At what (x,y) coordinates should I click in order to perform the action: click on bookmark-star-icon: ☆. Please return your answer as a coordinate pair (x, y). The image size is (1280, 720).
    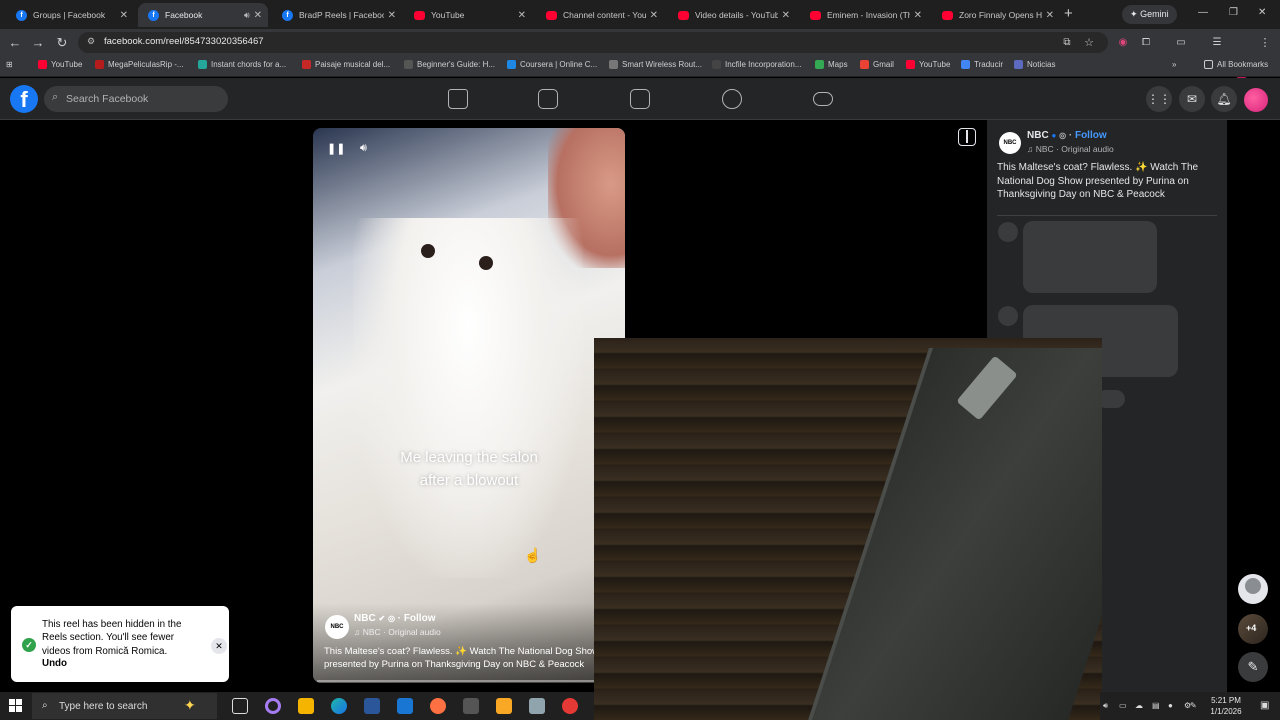
    Looking at the image, I should click on (1089, 43).